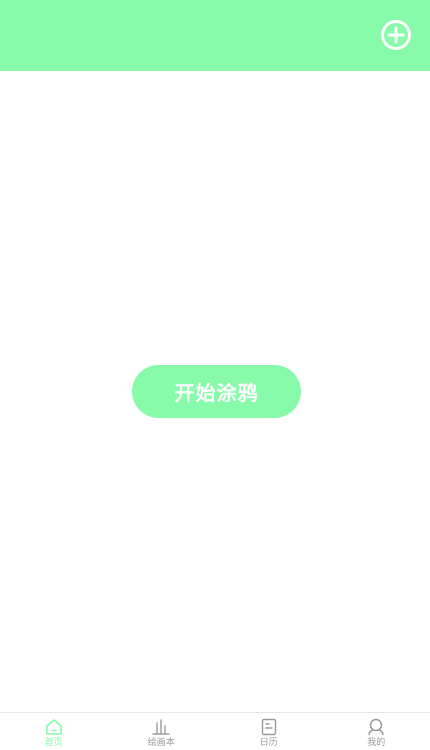 The width and height of the screenshot is (430, 750). Describe the element at coordinates (269, 727) in the screenshot. I see `document-icon` at that location.